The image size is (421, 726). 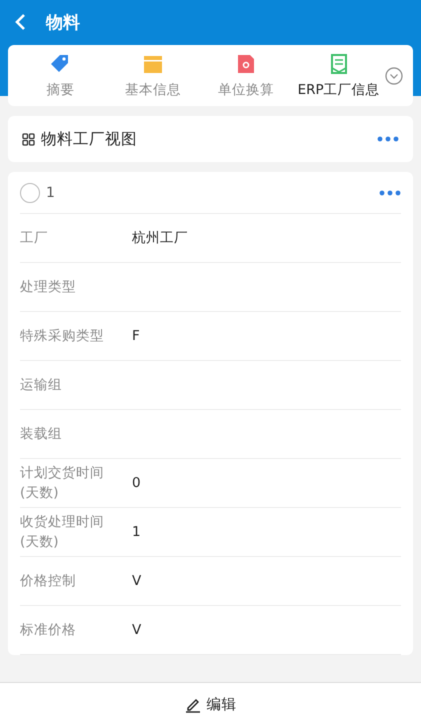 What do you see at coordinates (34, 238) in the screenshot?
I see `field-label: 工厂` at bounding box center [34, 238].